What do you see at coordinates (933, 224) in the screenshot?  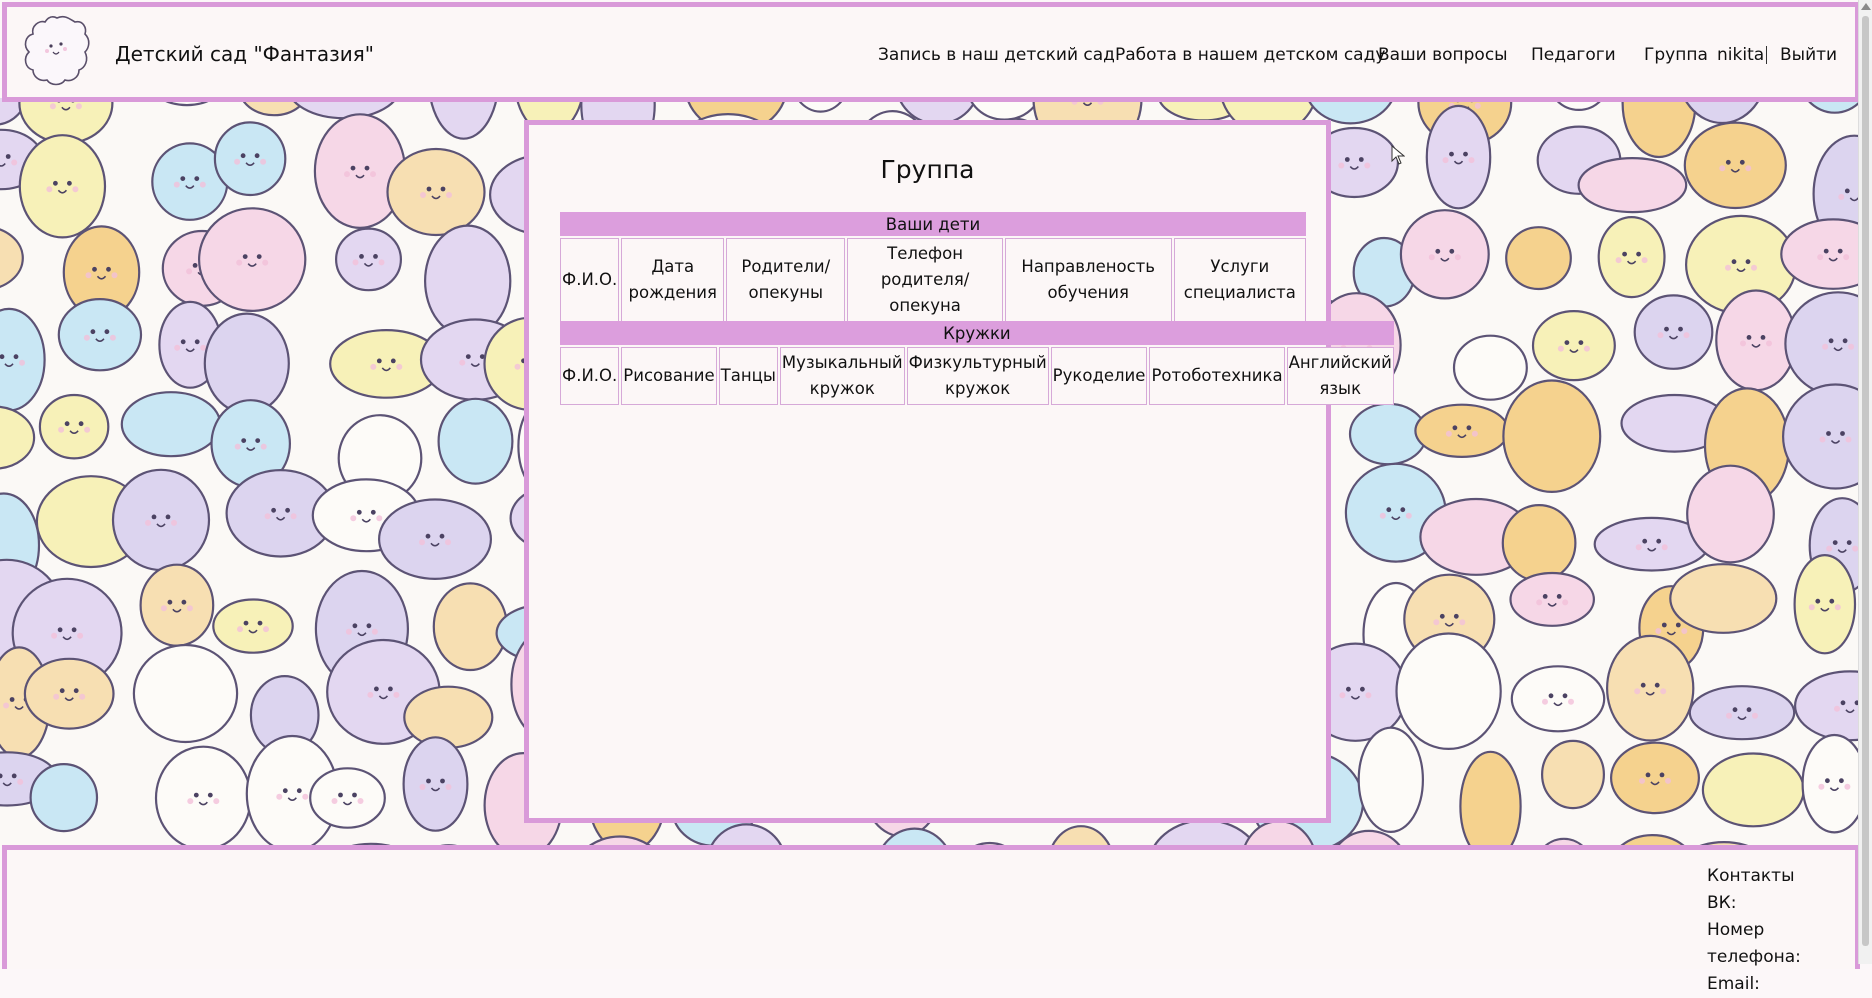 I see `children-table-caption: Ваши дети` at bounding box center [933, 224].